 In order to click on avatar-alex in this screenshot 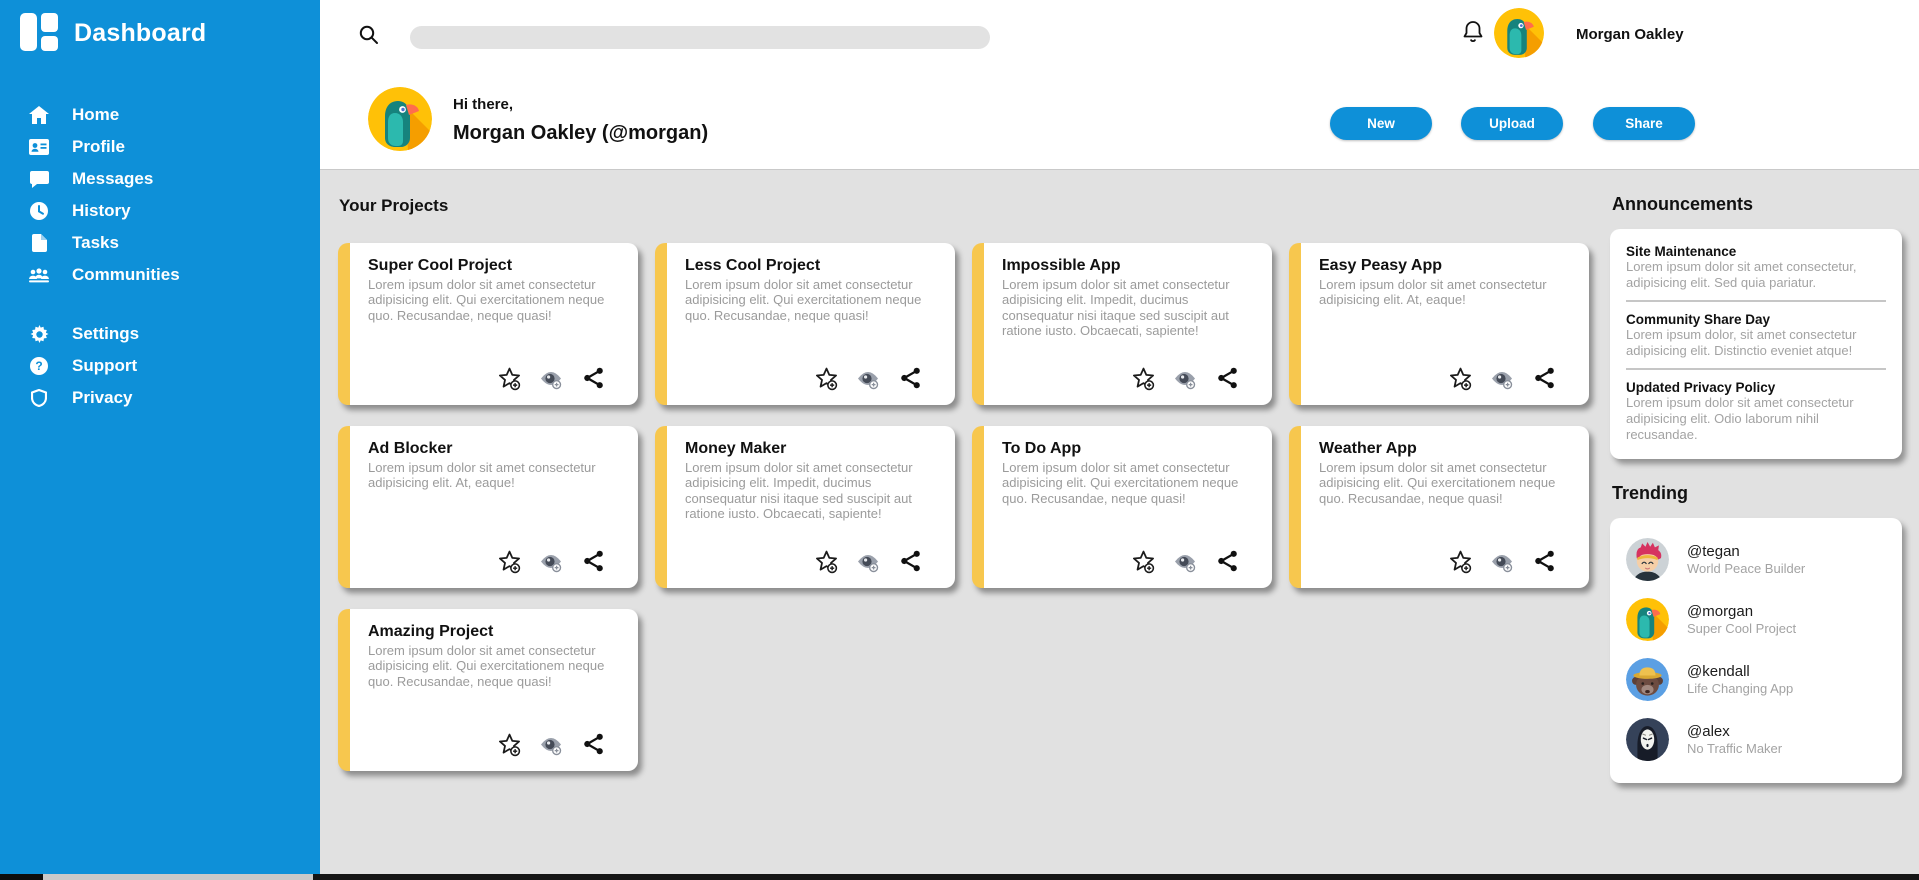, I will do `click(1647, 740)`.